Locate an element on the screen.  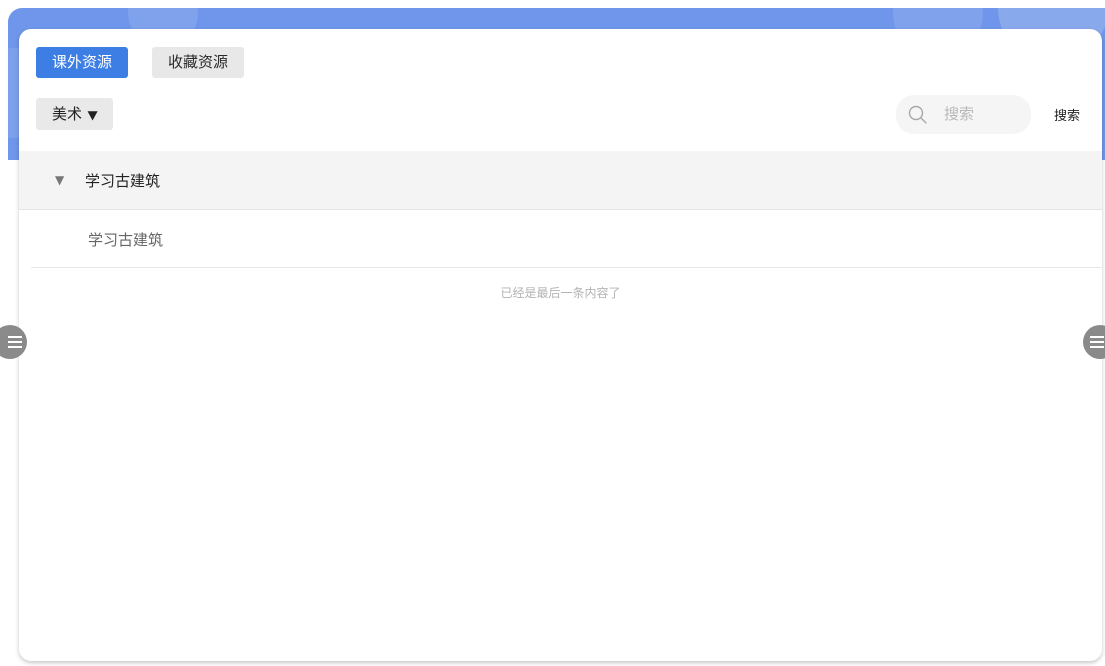
list-item: 学习古建筑 is located at coordinates (566, 239).